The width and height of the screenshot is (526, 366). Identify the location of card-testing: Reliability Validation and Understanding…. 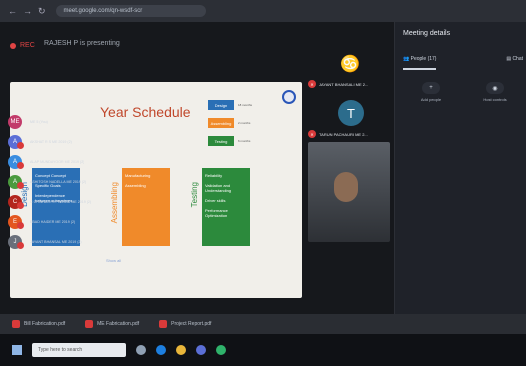
(226, 207).